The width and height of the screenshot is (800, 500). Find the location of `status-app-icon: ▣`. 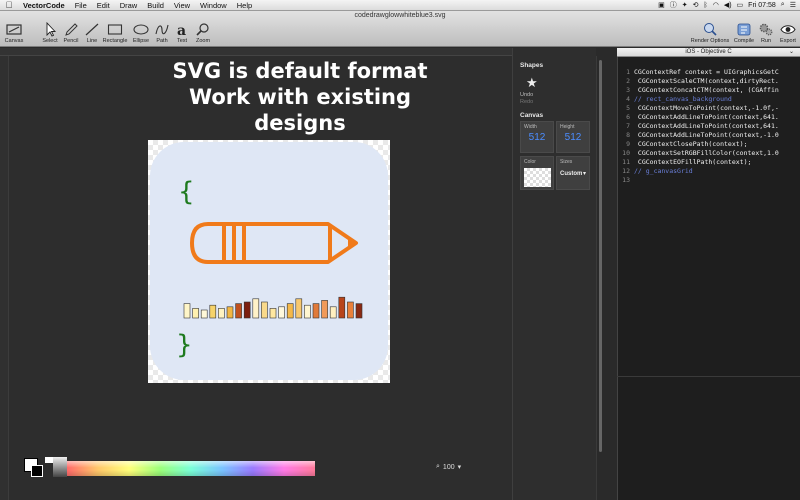

status-app-icon: ▣ is located at coordinates (661, 5).